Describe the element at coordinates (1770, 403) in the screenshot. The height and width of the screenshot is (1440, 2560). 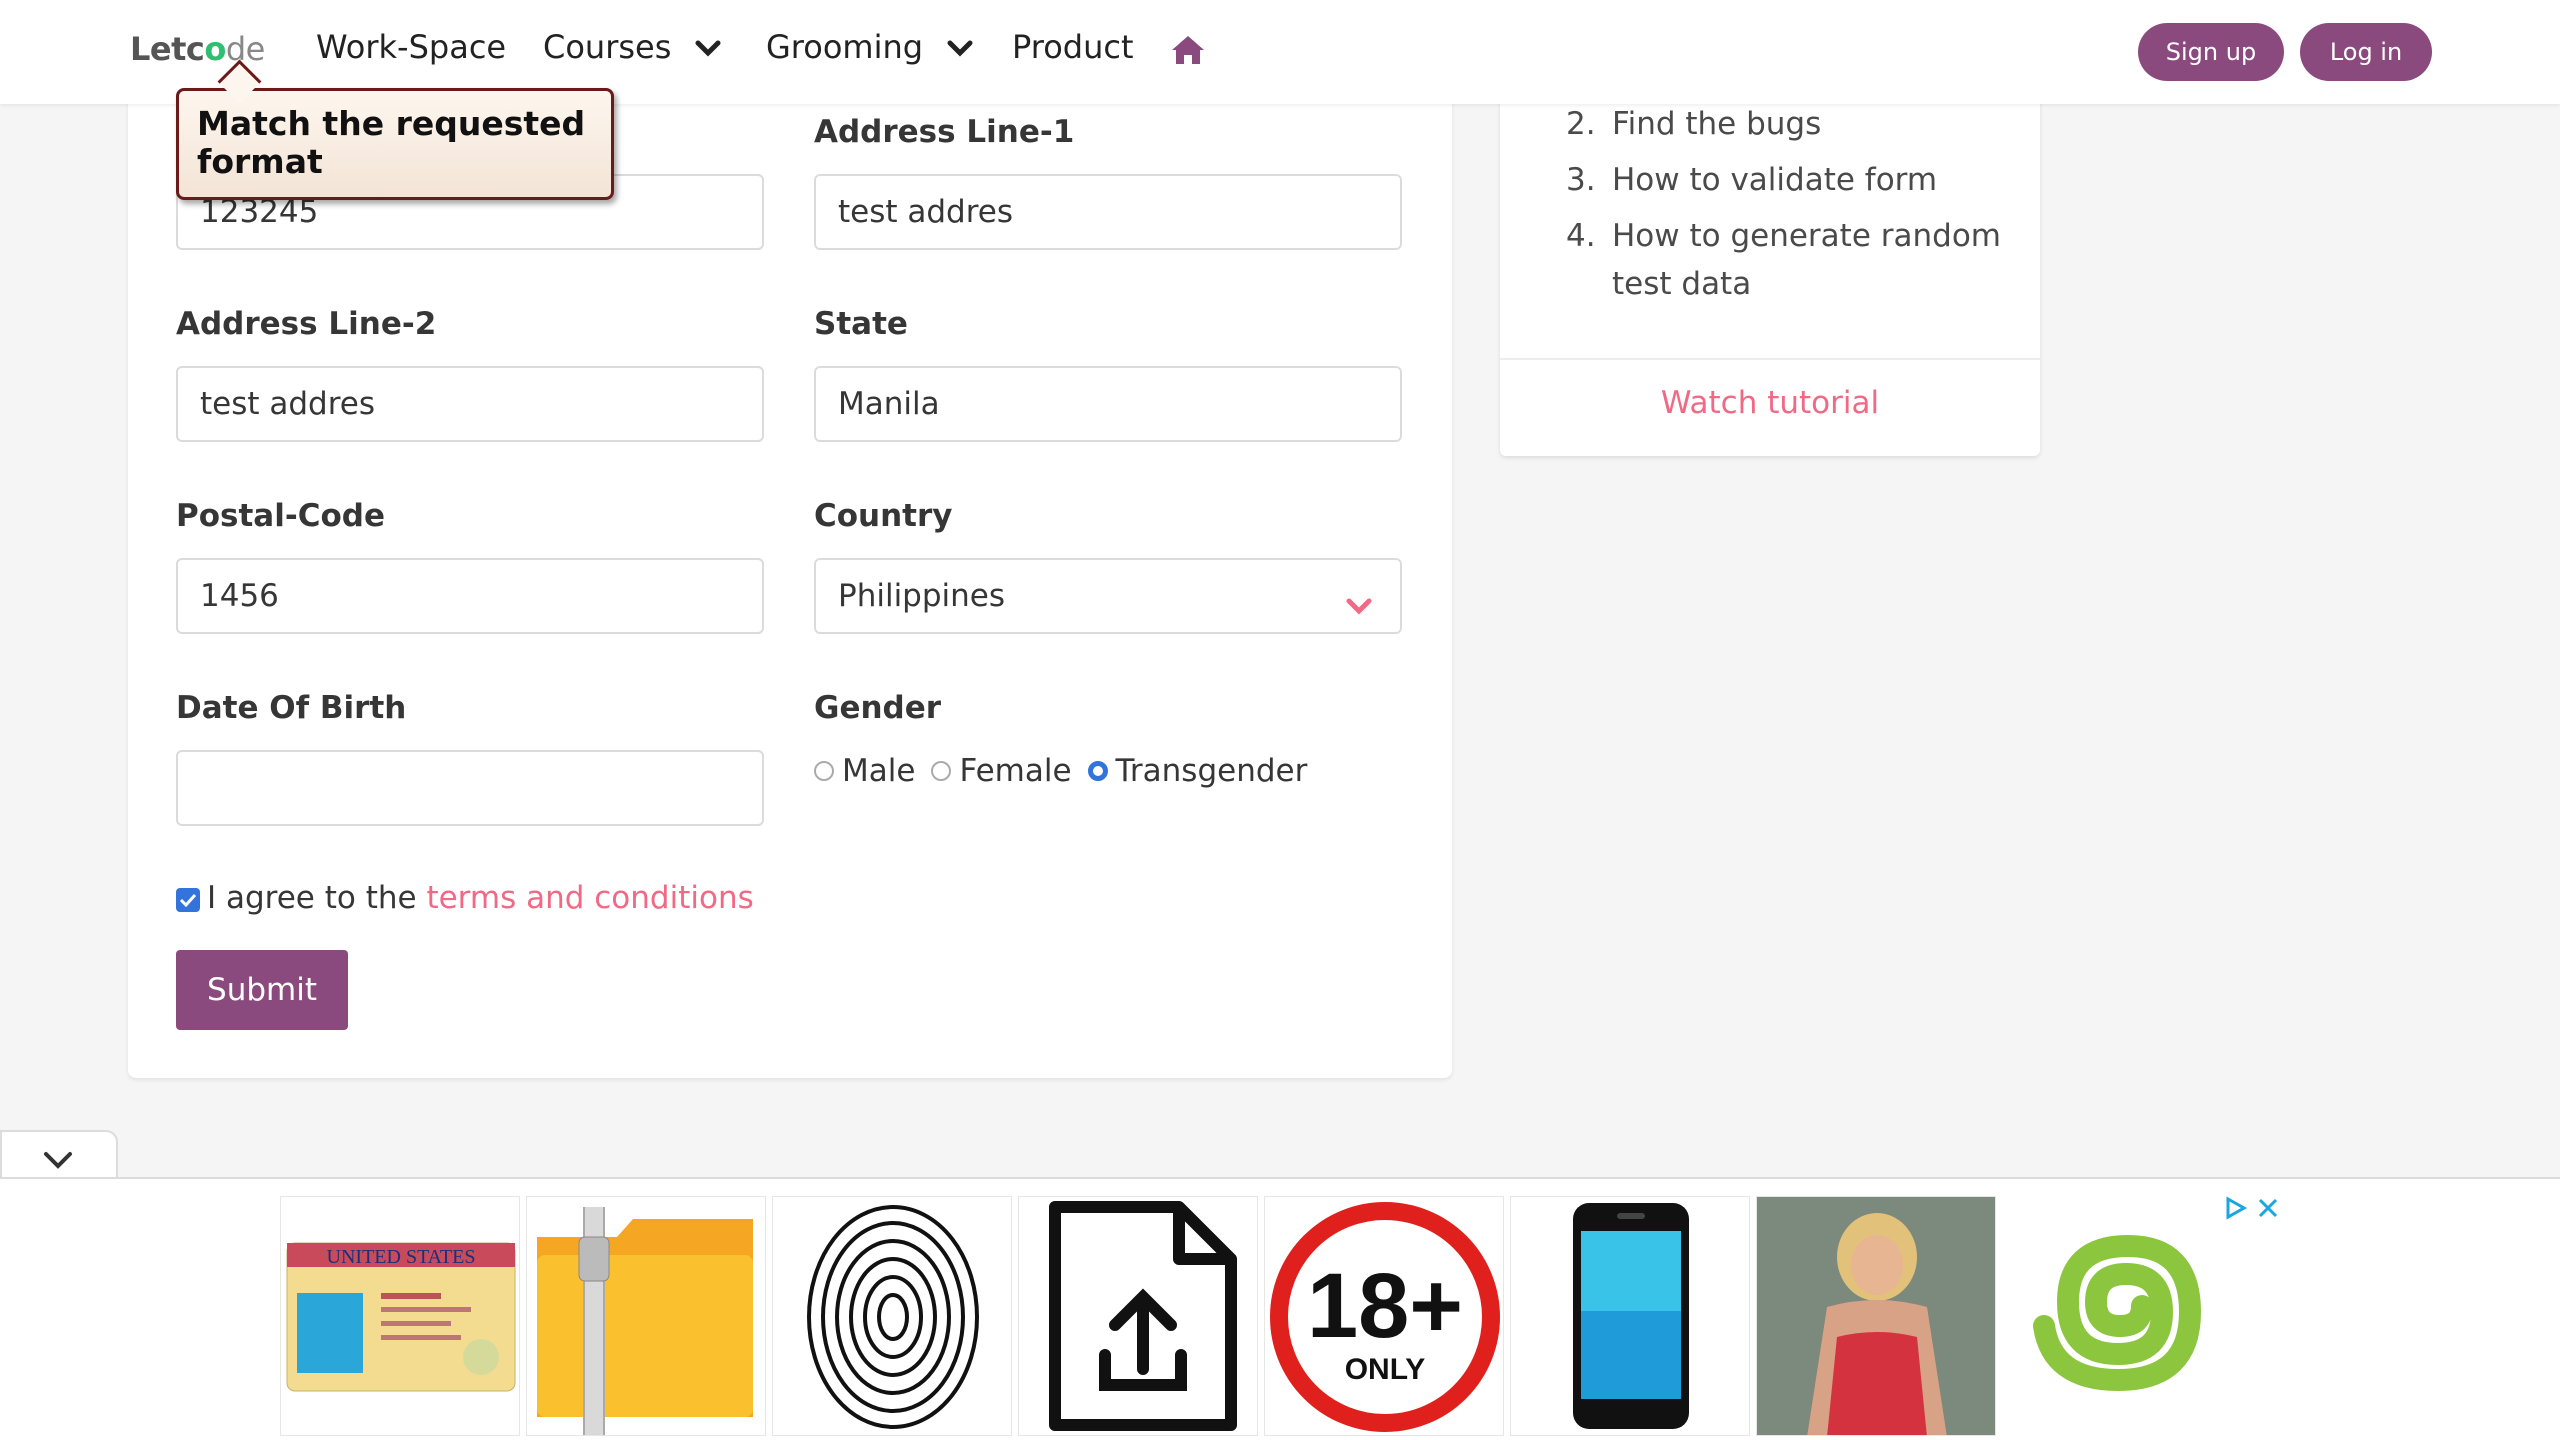
I see `watch-tutorial-link: Watch tutorial` at that location.